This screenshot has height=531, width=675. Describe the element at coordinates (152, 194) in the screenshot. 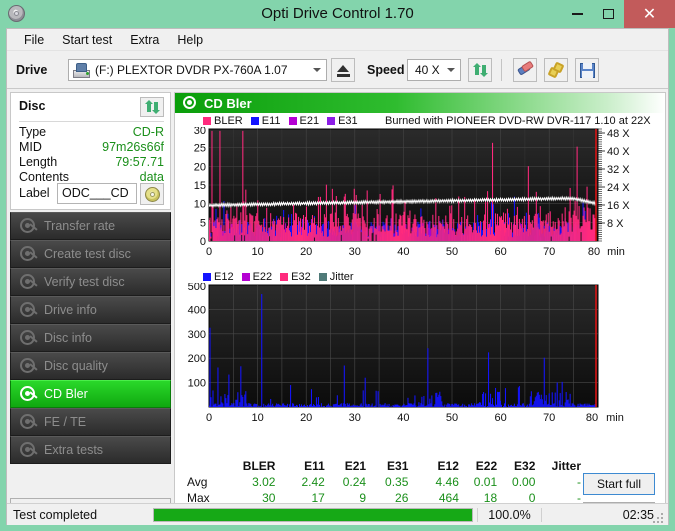

I see `disc-label-button` at that location.